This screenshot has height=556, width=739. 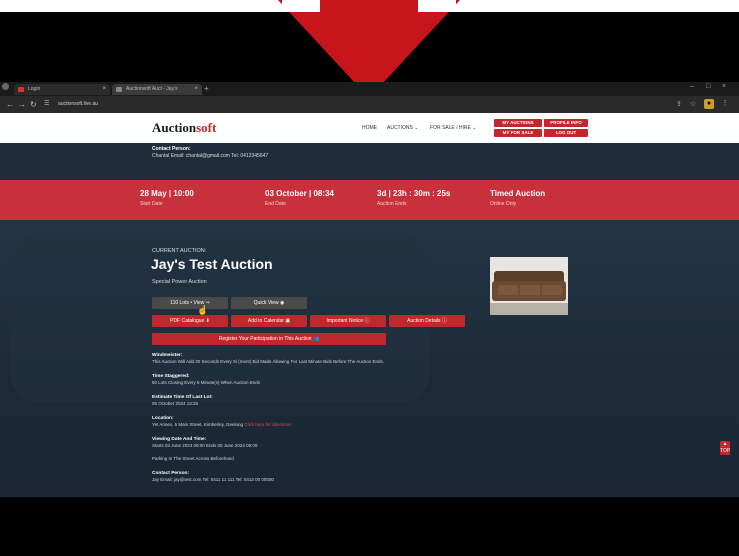 I want to click on nav-home: HOME, so click(x=369, y=128).